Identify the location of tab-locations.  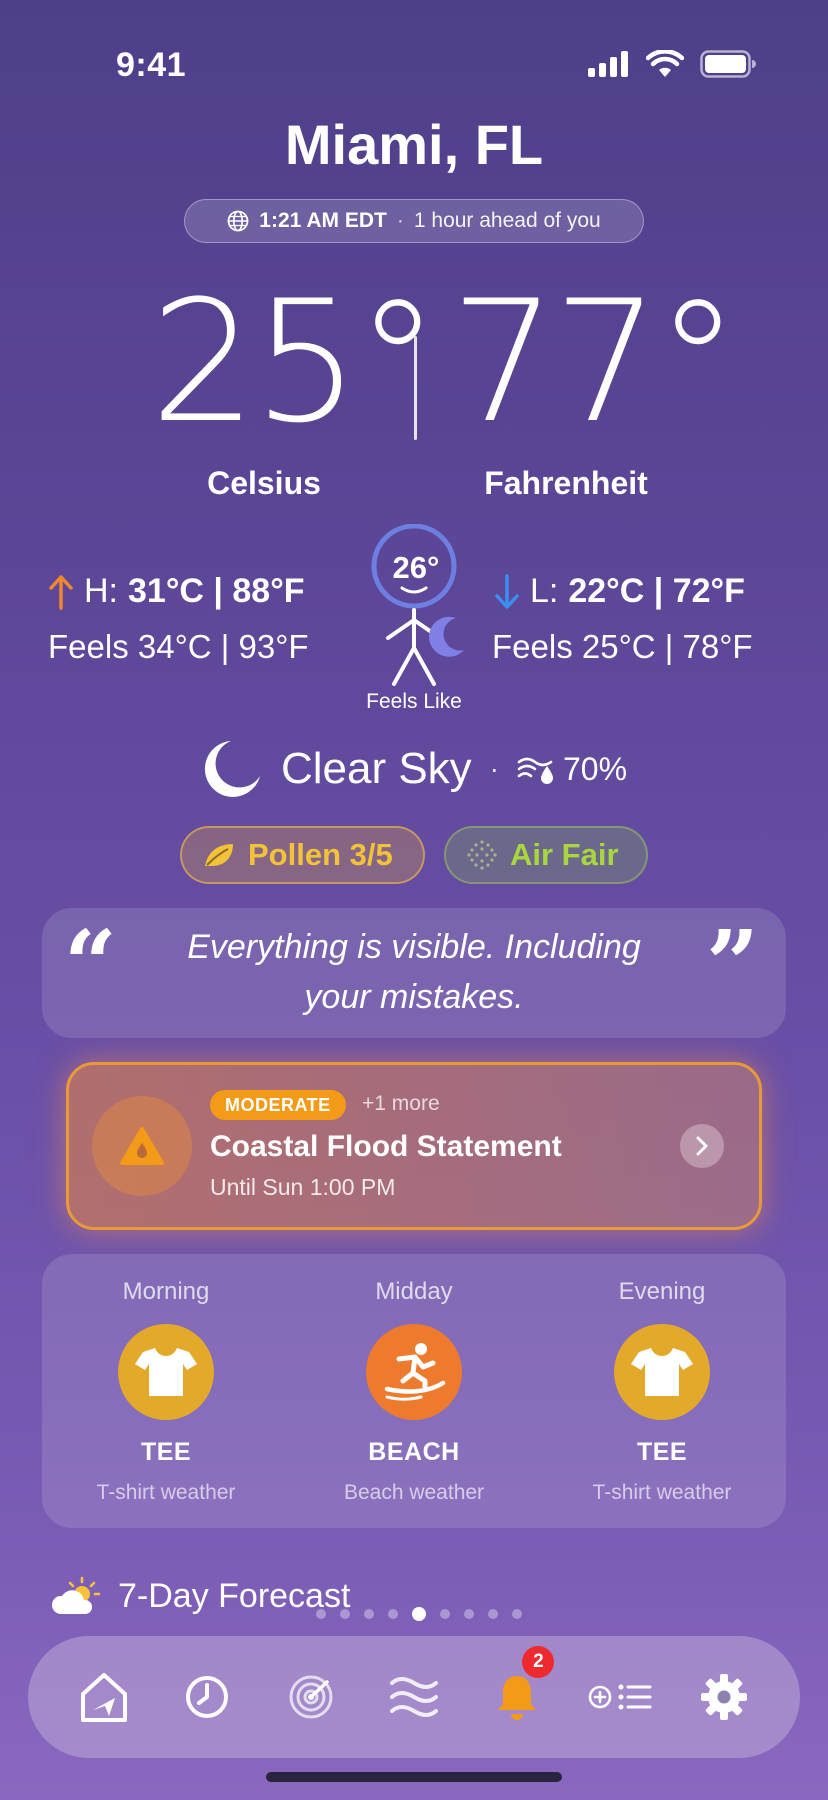
(621, 1697).